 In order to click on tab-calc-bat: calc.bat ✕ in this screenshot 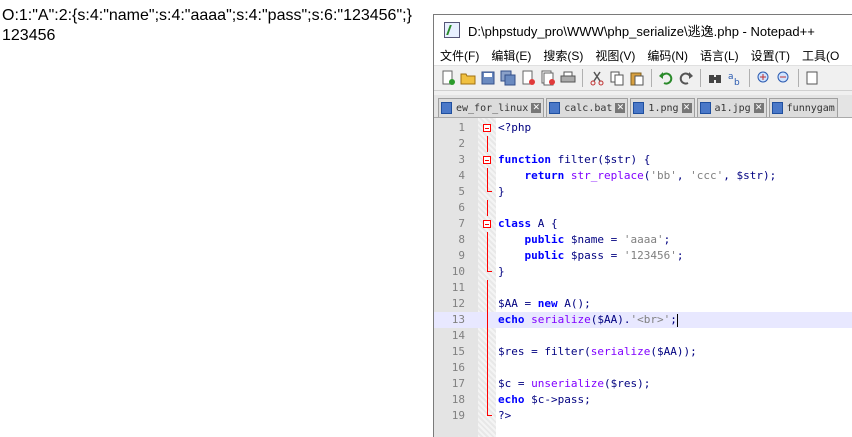, I will do `click(587, 107)`.